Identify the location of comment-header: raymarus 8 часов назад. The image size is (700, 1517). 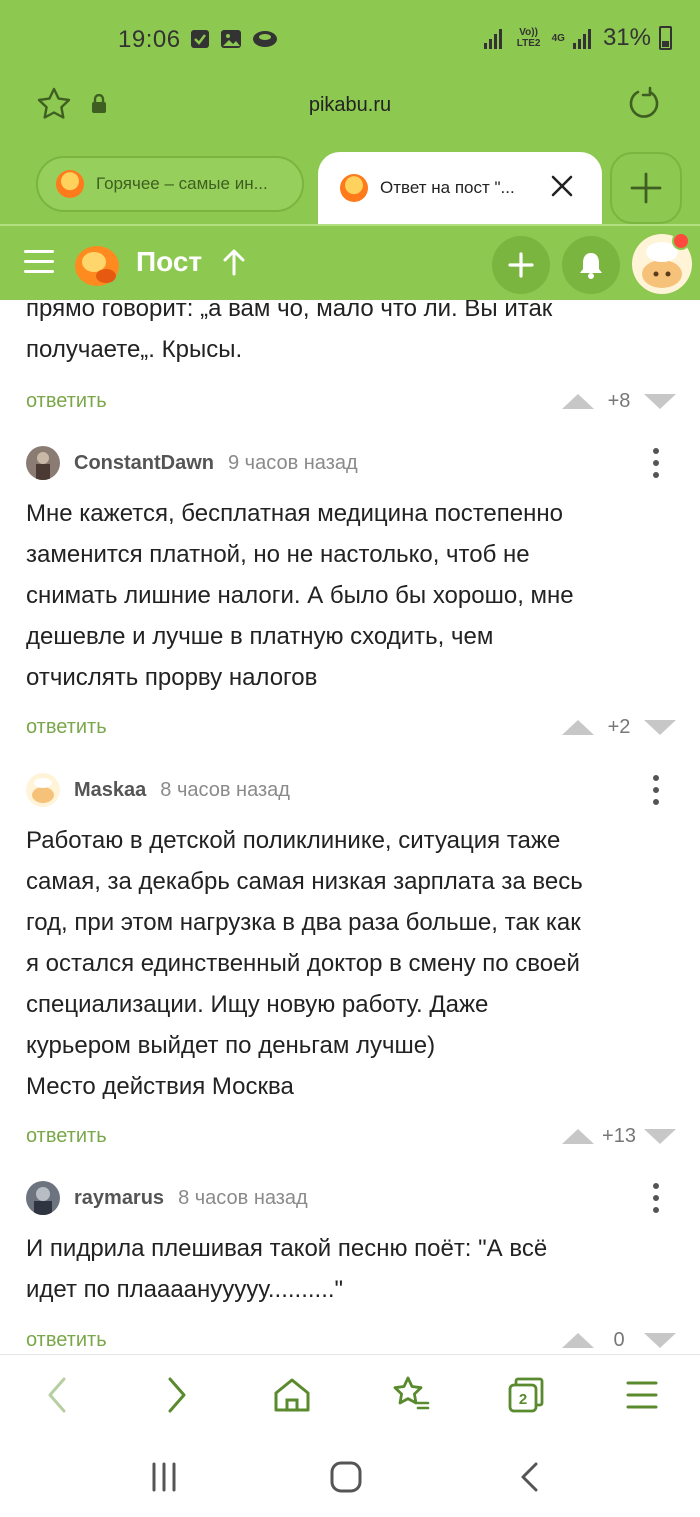
(167, 1198).